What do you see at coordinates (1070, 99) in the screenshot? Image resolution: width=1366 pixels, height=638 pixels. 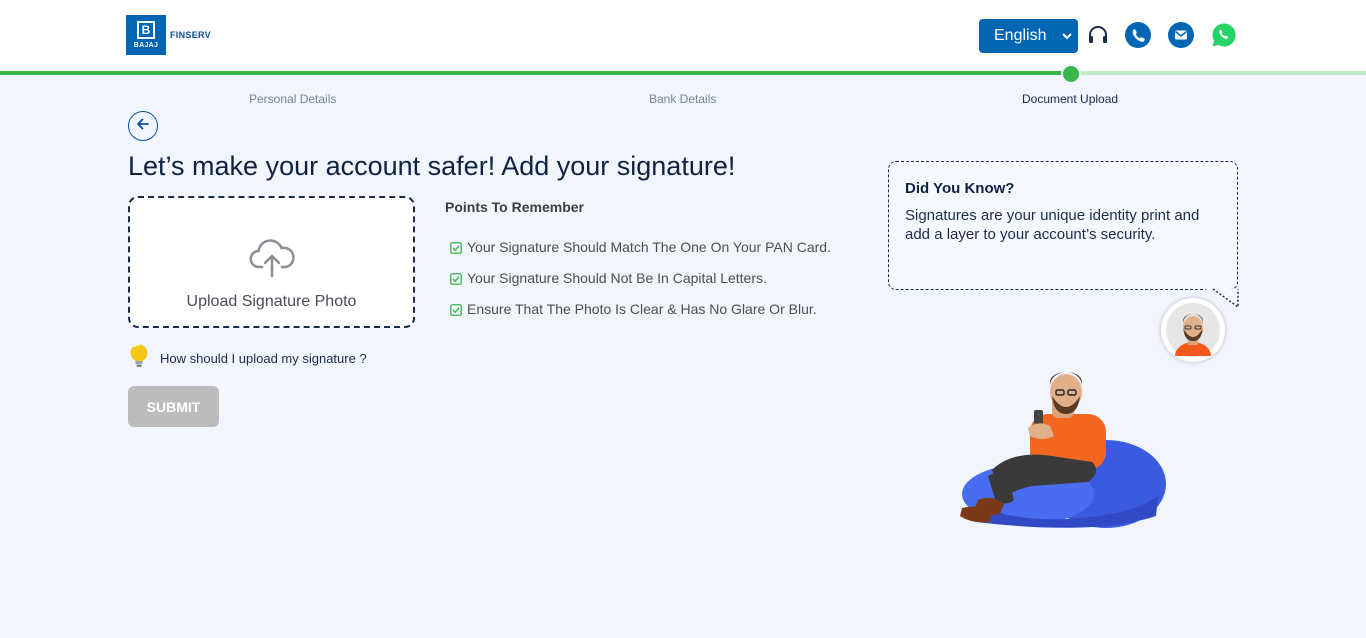 I see `step-document-upload: Document Upload` at bounding box center [1070, 99].